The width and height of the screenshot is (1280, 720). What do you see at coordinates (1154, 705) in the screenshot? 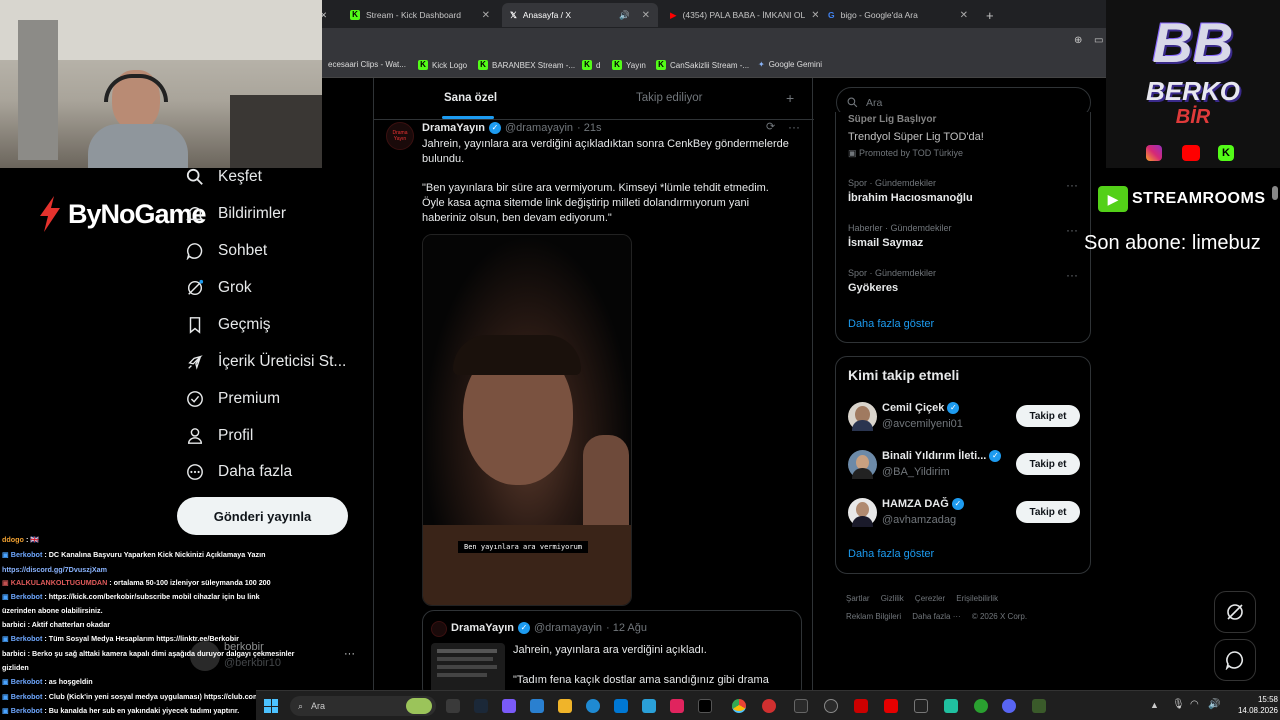
I see `chevron-up-icon: ▲` at bounding box center [1154, 705].